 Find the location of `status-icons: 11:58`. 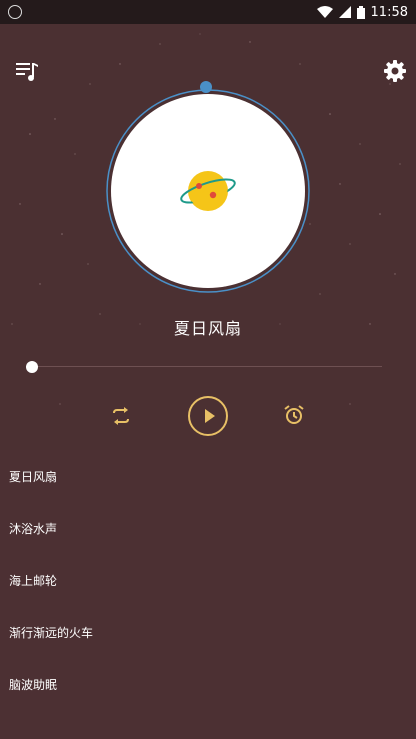

status-icons: 11:58 is located at coordinates (362, 12).